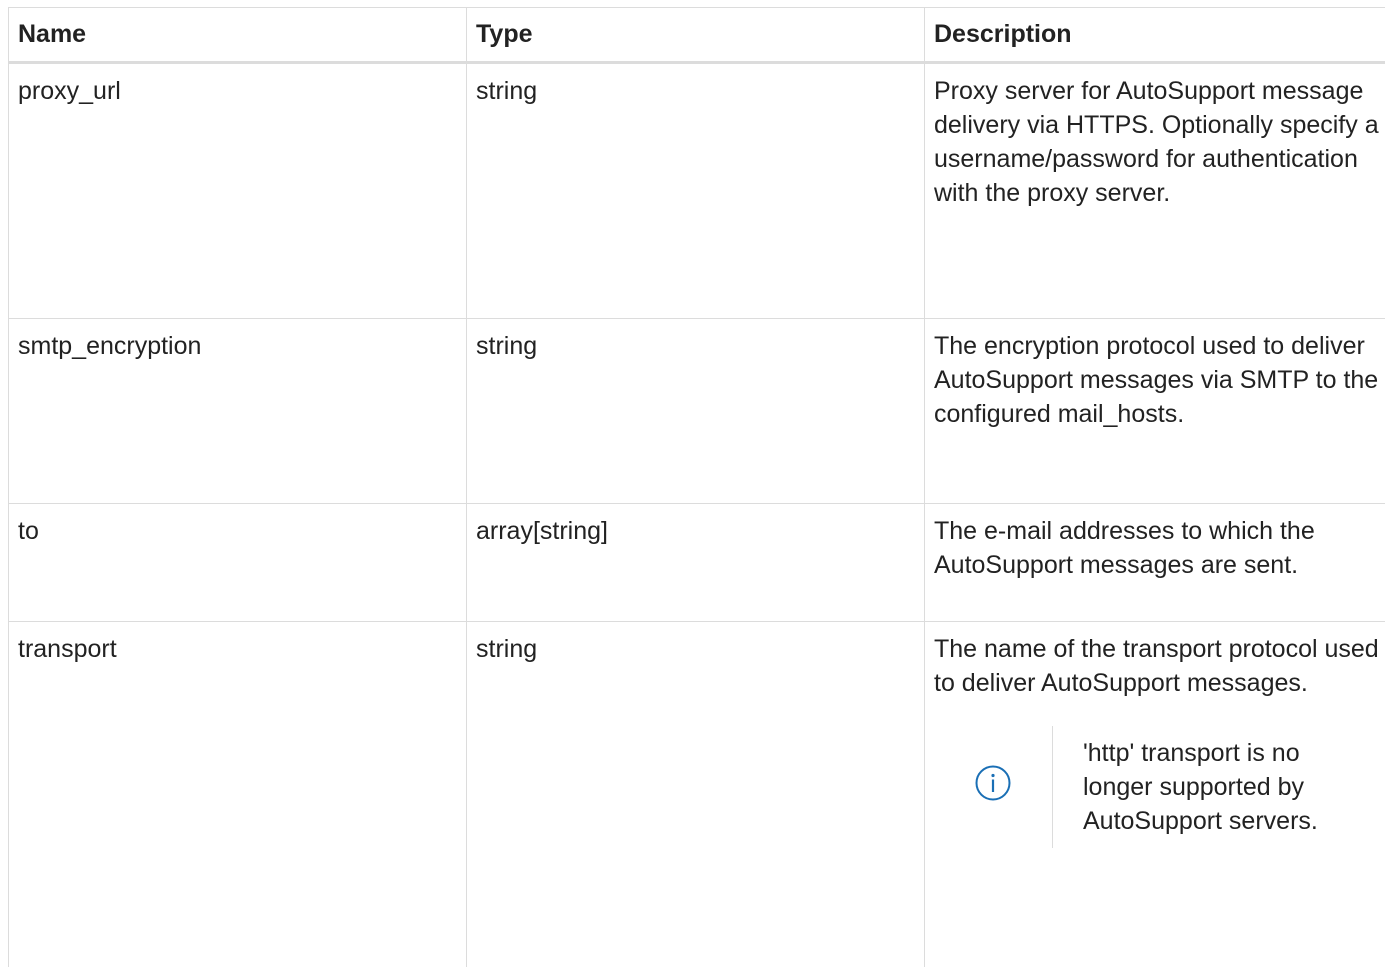 This screenshot has height=967, width=1385. Describe the element at coordinates (238, 411) in the screenshot. I see `cell-name: smtp_encryption` at that location.